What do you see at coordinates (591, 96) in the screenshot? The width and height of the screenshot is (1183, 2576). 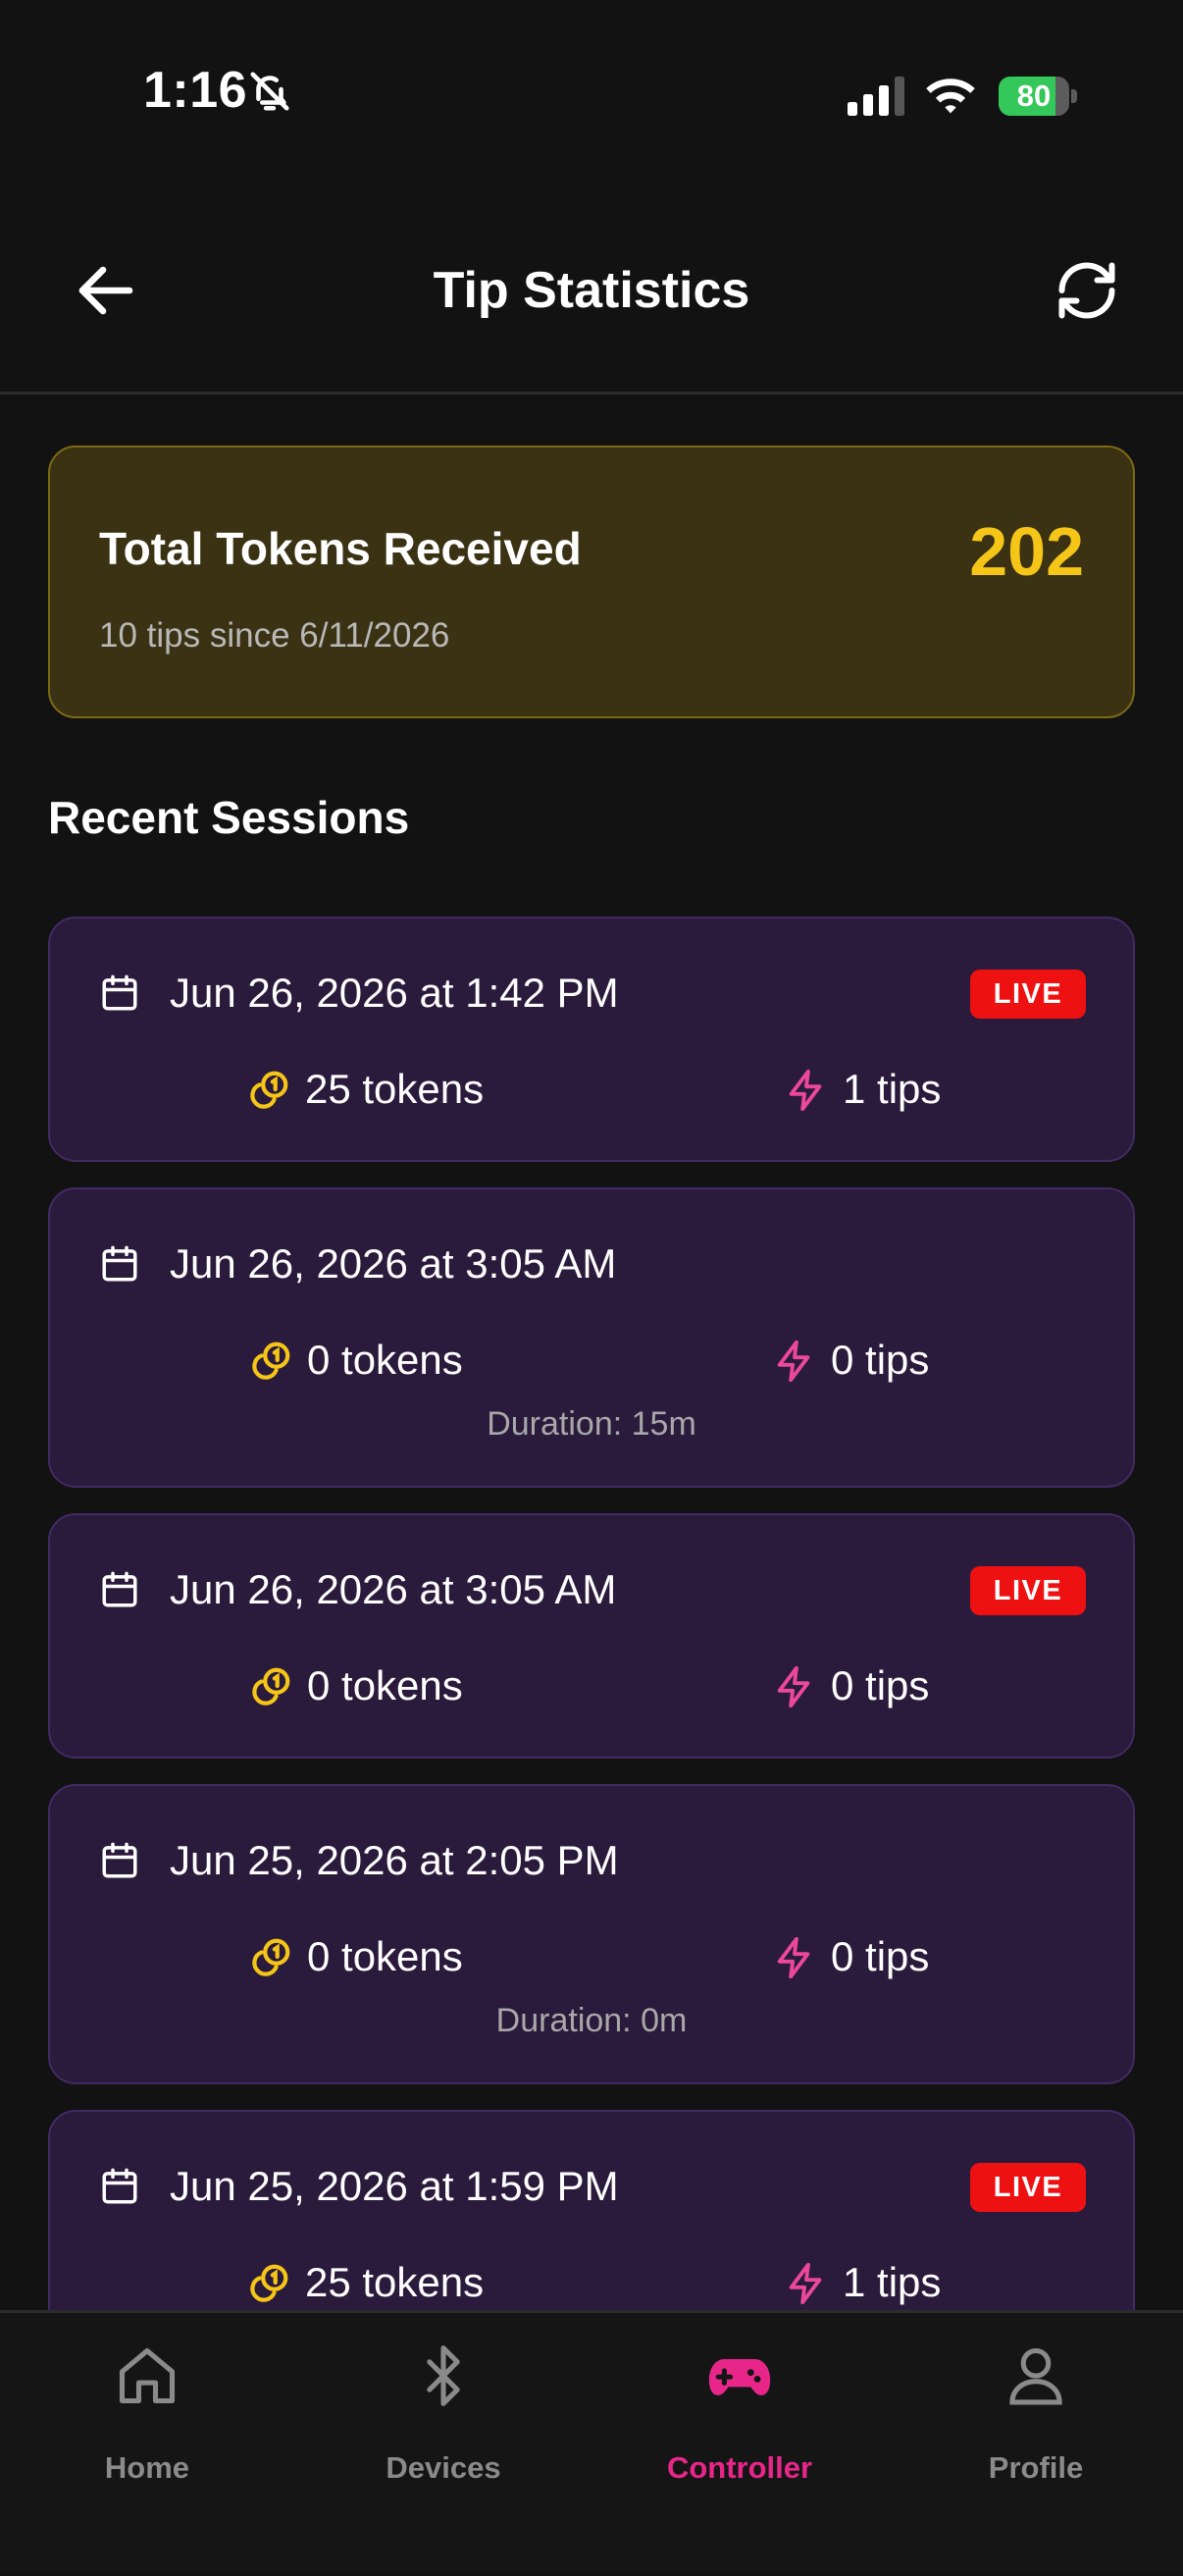 I see `status-bar: 1:16 80` at bounding box center [591, 96].